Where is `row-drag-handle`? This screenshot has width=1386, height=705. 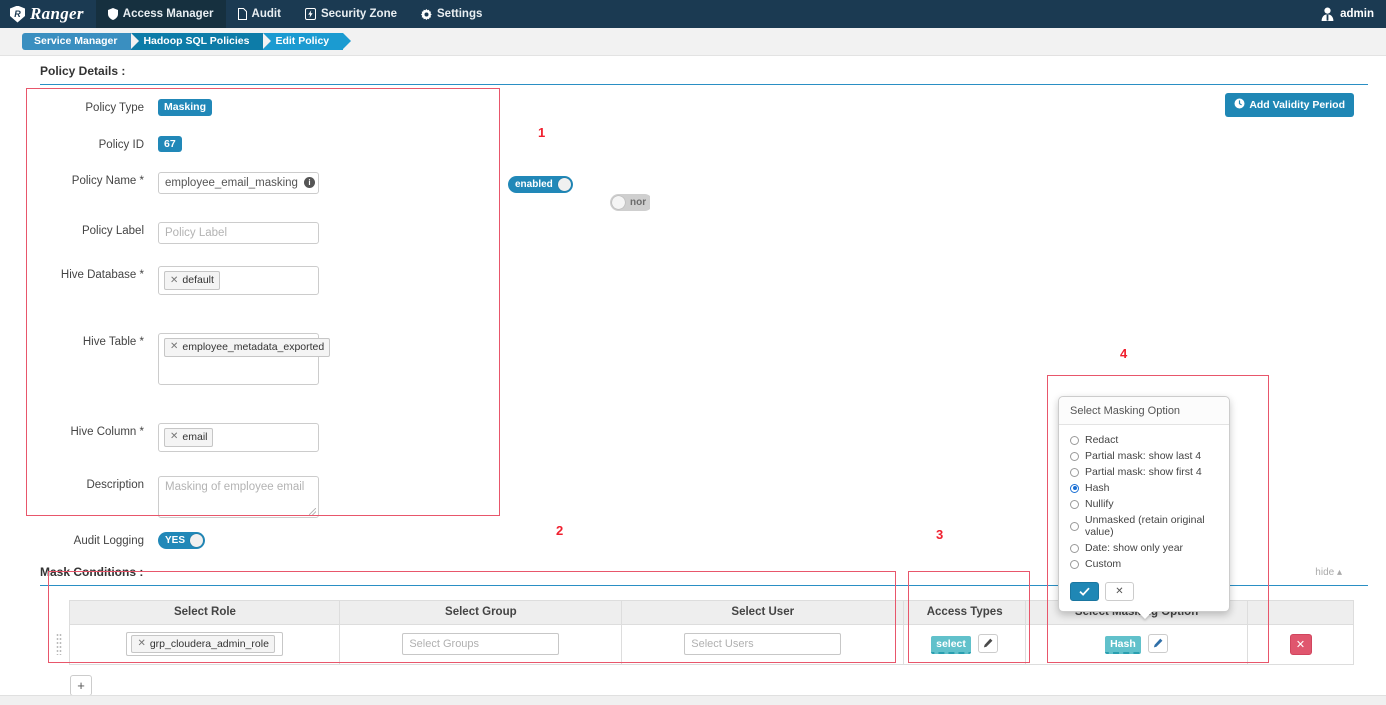 row-drag-handle is located at coordinates (59, 644).